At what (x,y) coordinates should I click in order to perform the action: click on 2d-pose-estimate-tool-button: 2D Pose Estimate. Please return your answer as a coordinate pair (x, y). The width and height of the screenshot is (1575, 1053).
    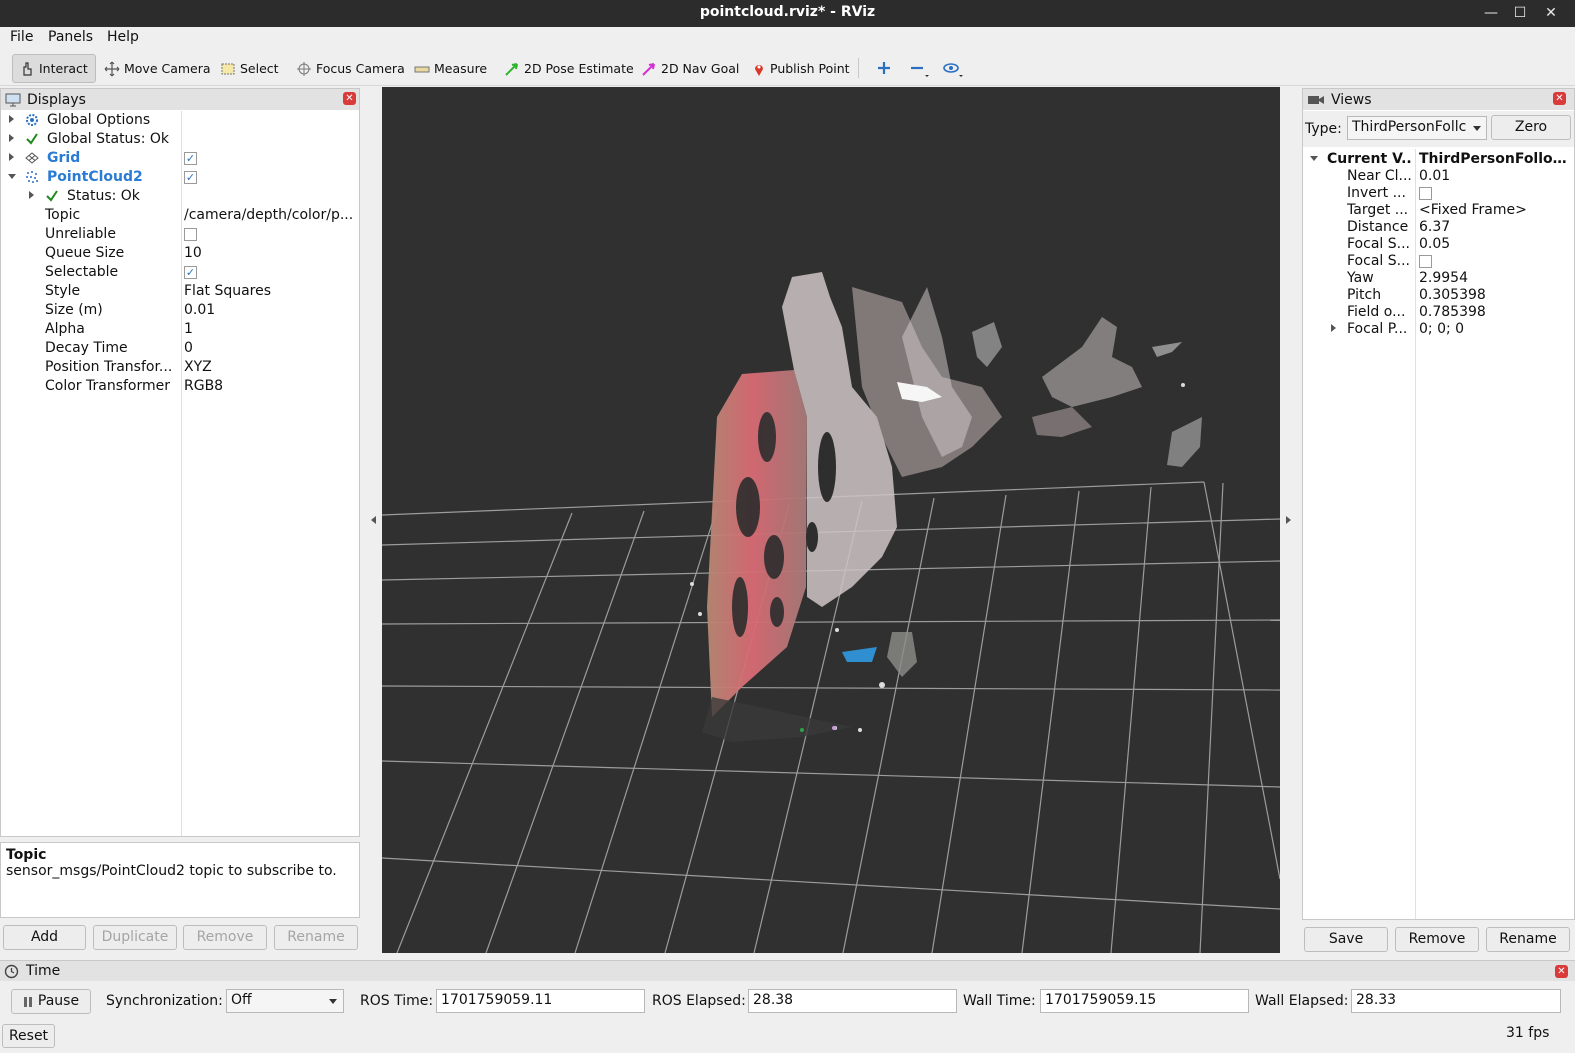
    Looking at the image, I should click on (569, 68).